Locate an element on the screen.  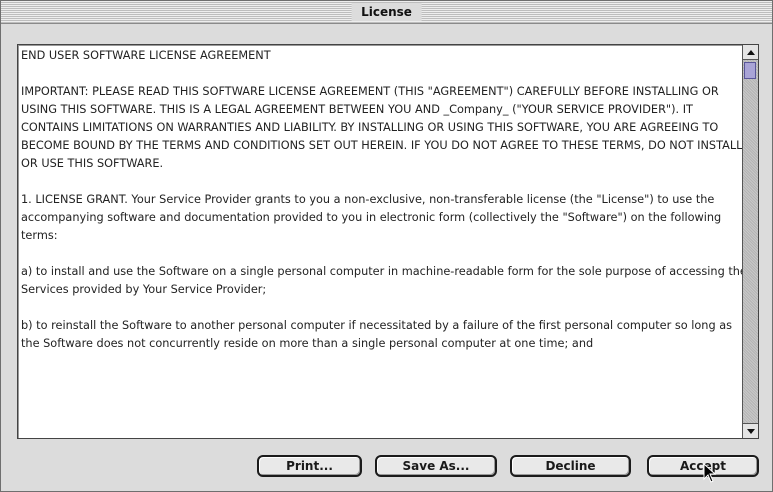
up-arrow-icon is located at coordinates (750, 52).